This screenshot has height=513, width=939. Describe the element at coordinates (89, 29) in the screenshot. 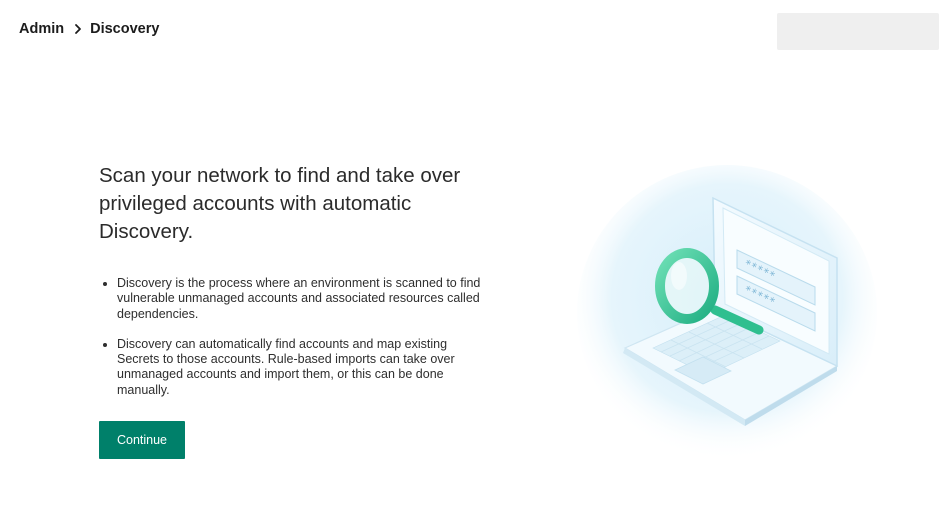

I see `breadcrumb: Admin Discovery` at that location.